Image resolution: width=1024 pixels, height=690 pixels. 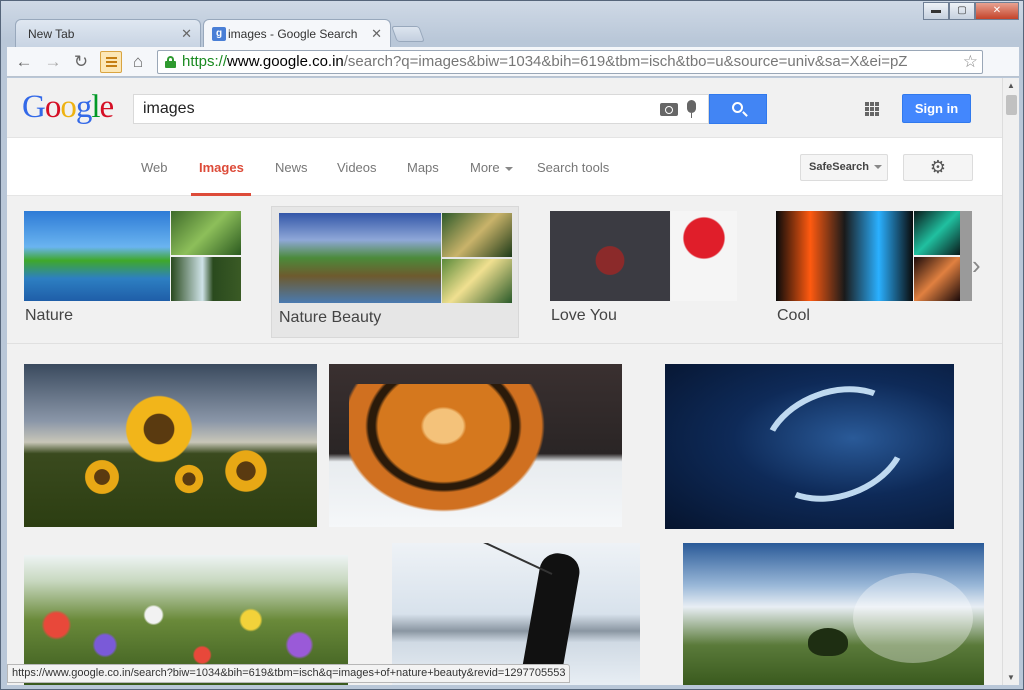 What do you see at coordinates (552, 614) in the screenshot?
I see `businessman-shape` at bounding box center [552, 614].